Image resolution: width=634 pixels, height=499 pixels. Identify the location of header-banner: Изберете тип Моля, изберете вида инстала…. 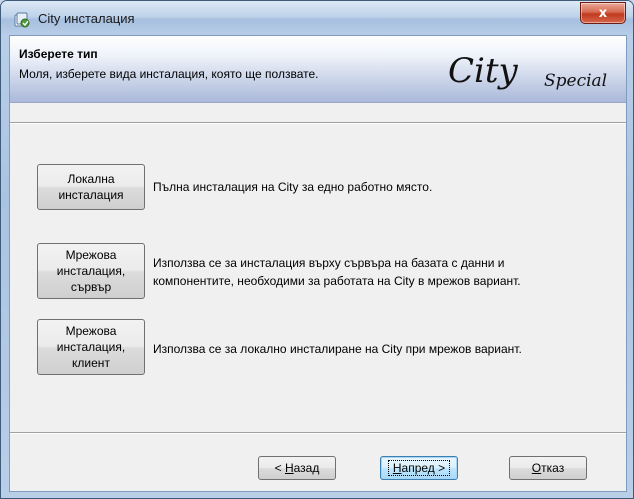
(318, 69).